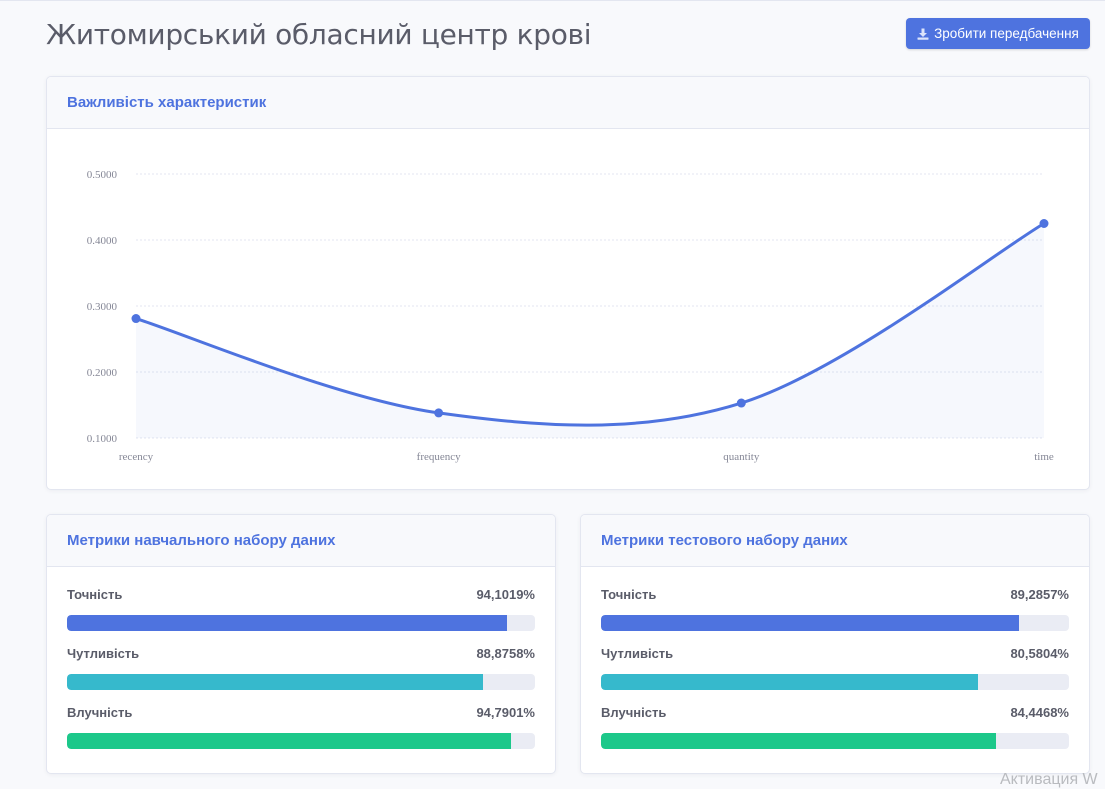 Image resolution: width=1105 pixels, height=789 pixels. Describe the element at coordinates (136, 457) in the screenshot. I see `x-tick-label: recency` at that location.